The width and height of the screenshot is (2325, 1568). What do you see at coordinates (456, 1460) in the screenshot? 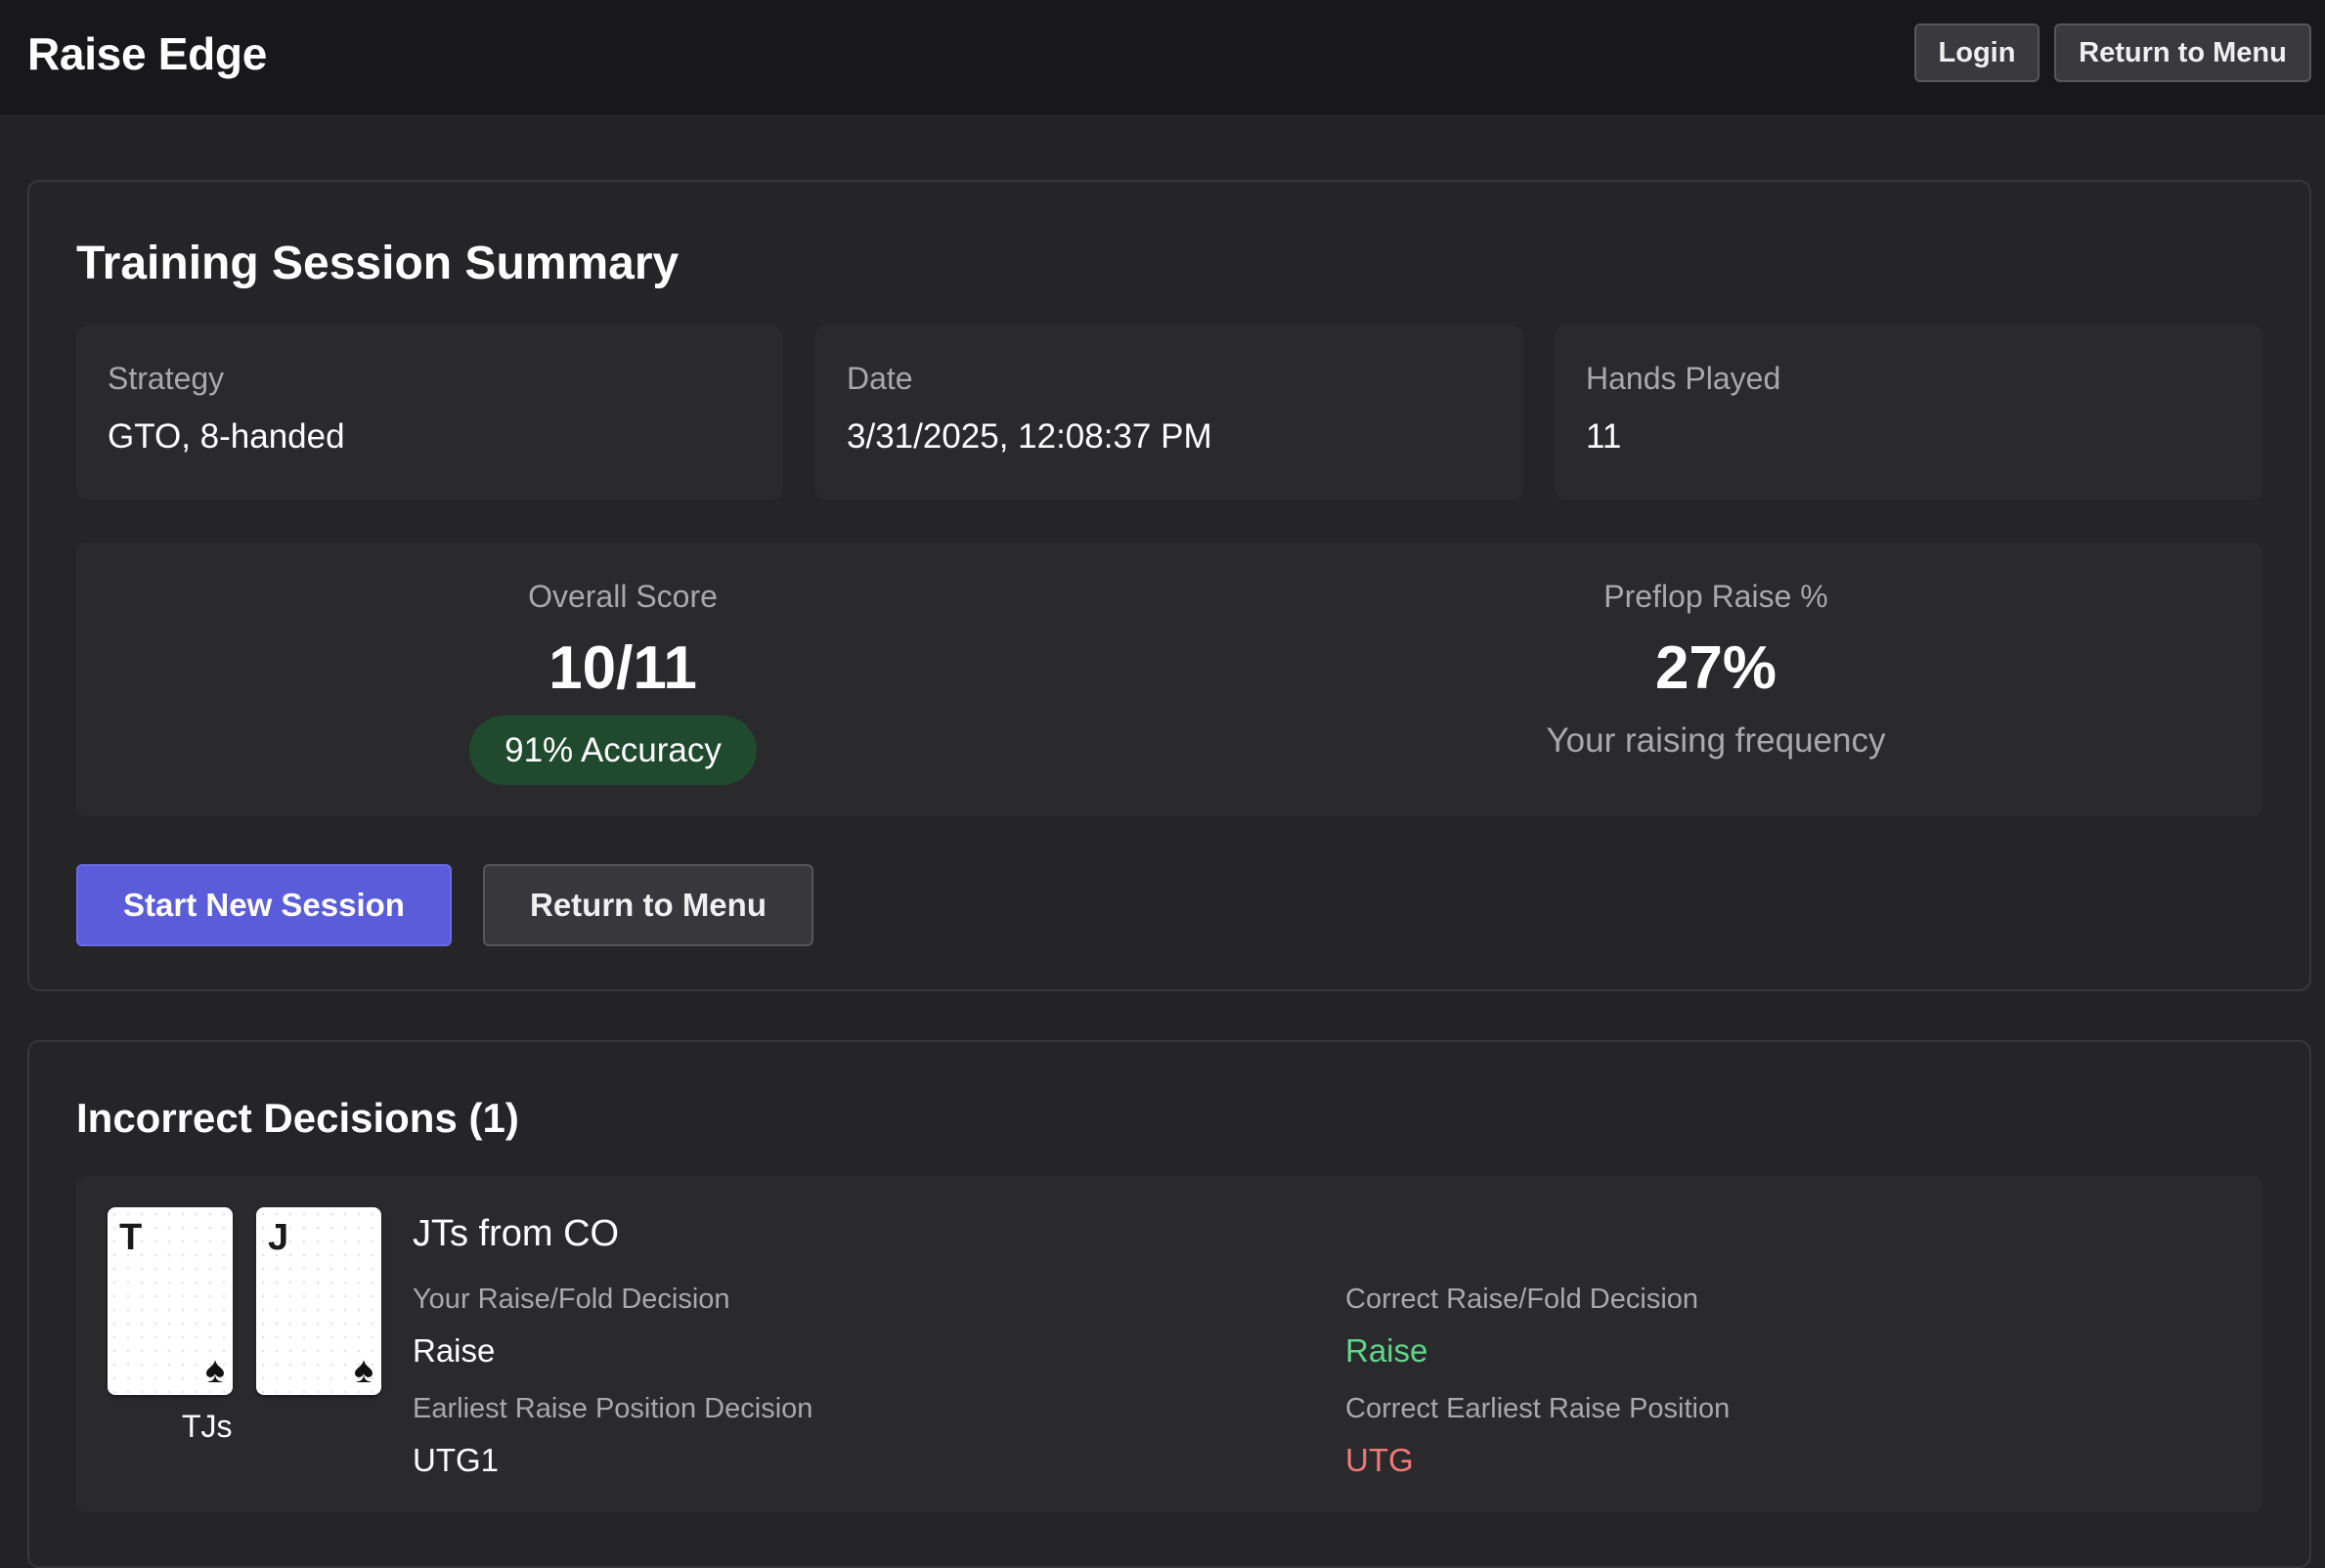
I see `your-position-value: UTG1` at bounding box center [456, 1460].